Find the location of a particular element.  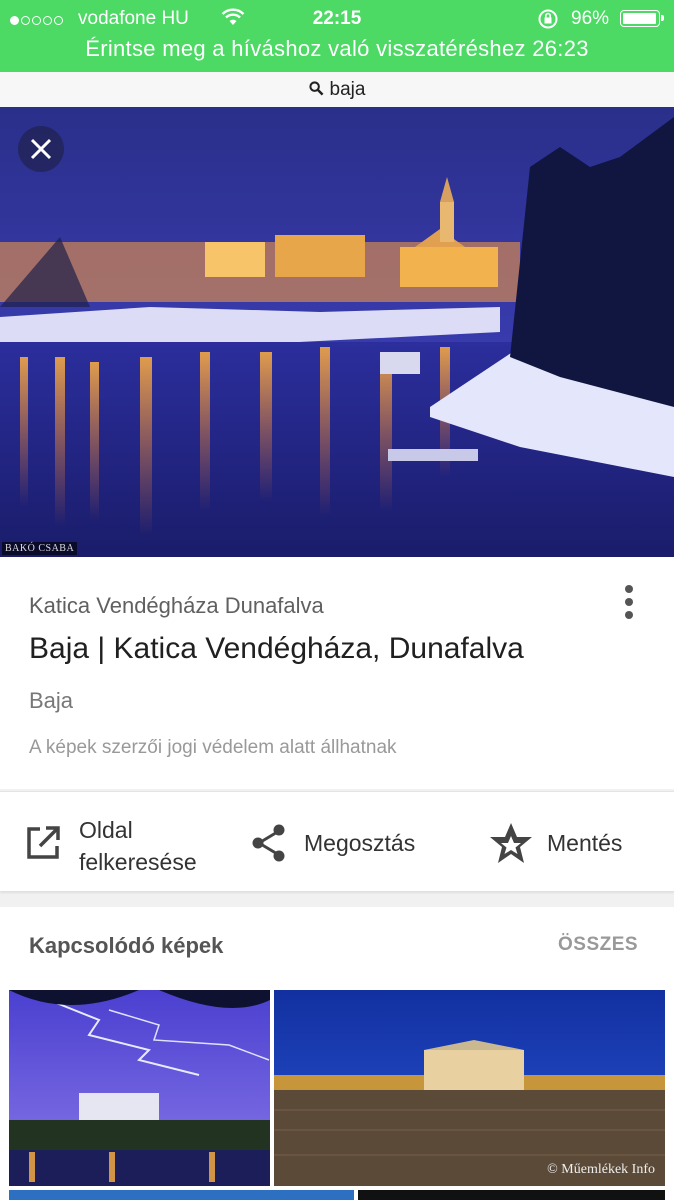

result-source: Katica Vendégháza Dunafalva is located at coordinates (176, 605).